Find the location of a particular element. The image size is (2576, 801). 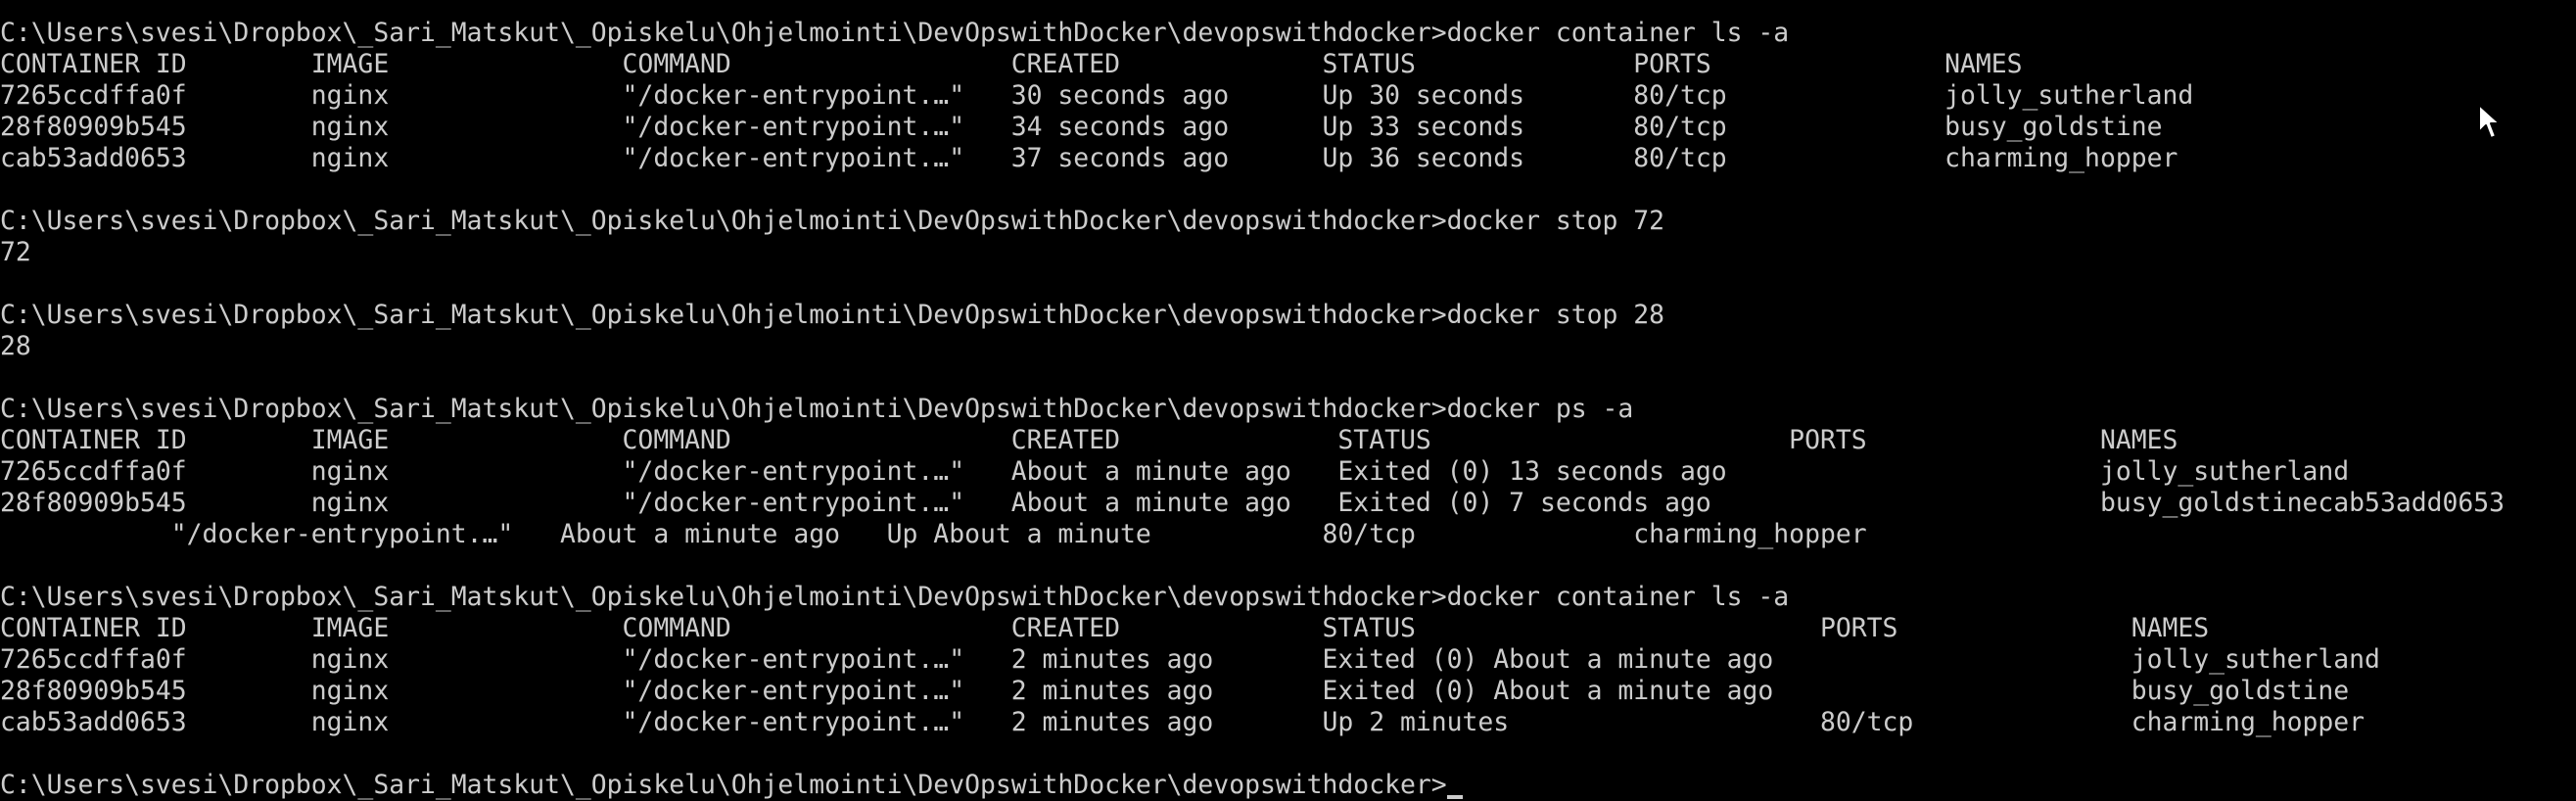

terminal-line-text: 72 is located at coordinates (15, 252).